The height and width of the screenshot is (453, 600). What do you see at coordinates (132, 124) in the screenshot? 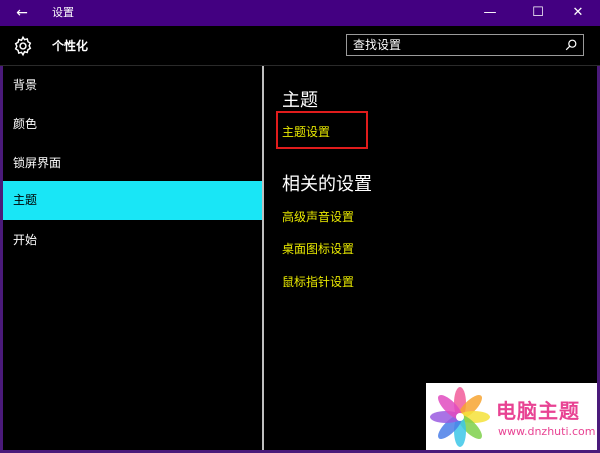
I see `sidebar-item-colors: 颜色` at bounding box center [132, 124].